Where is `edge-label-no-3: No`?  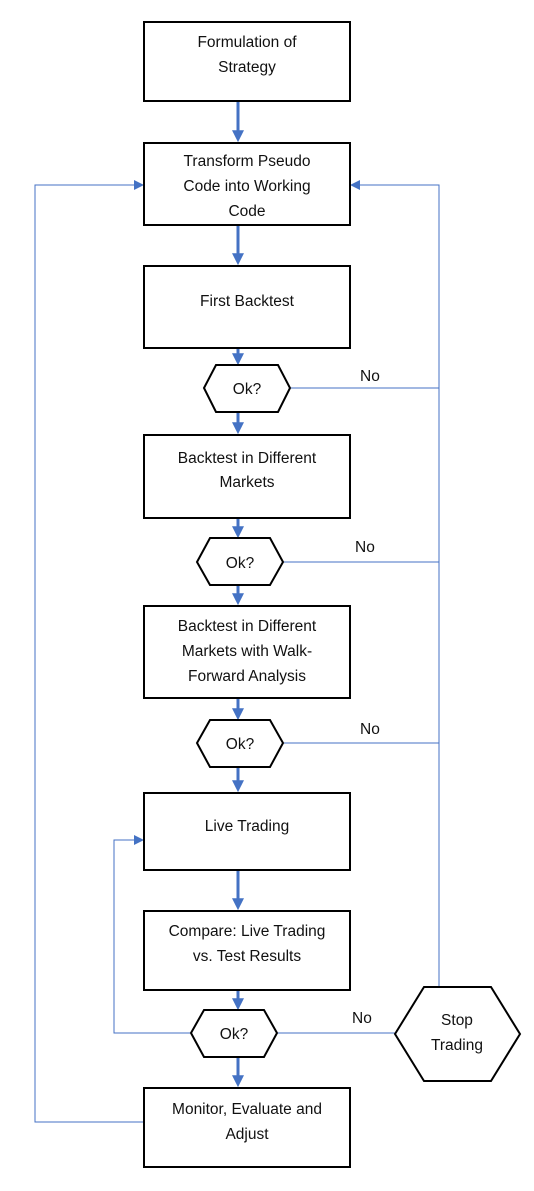
edge-label-no-3: No is located at coordinates (370, 729).